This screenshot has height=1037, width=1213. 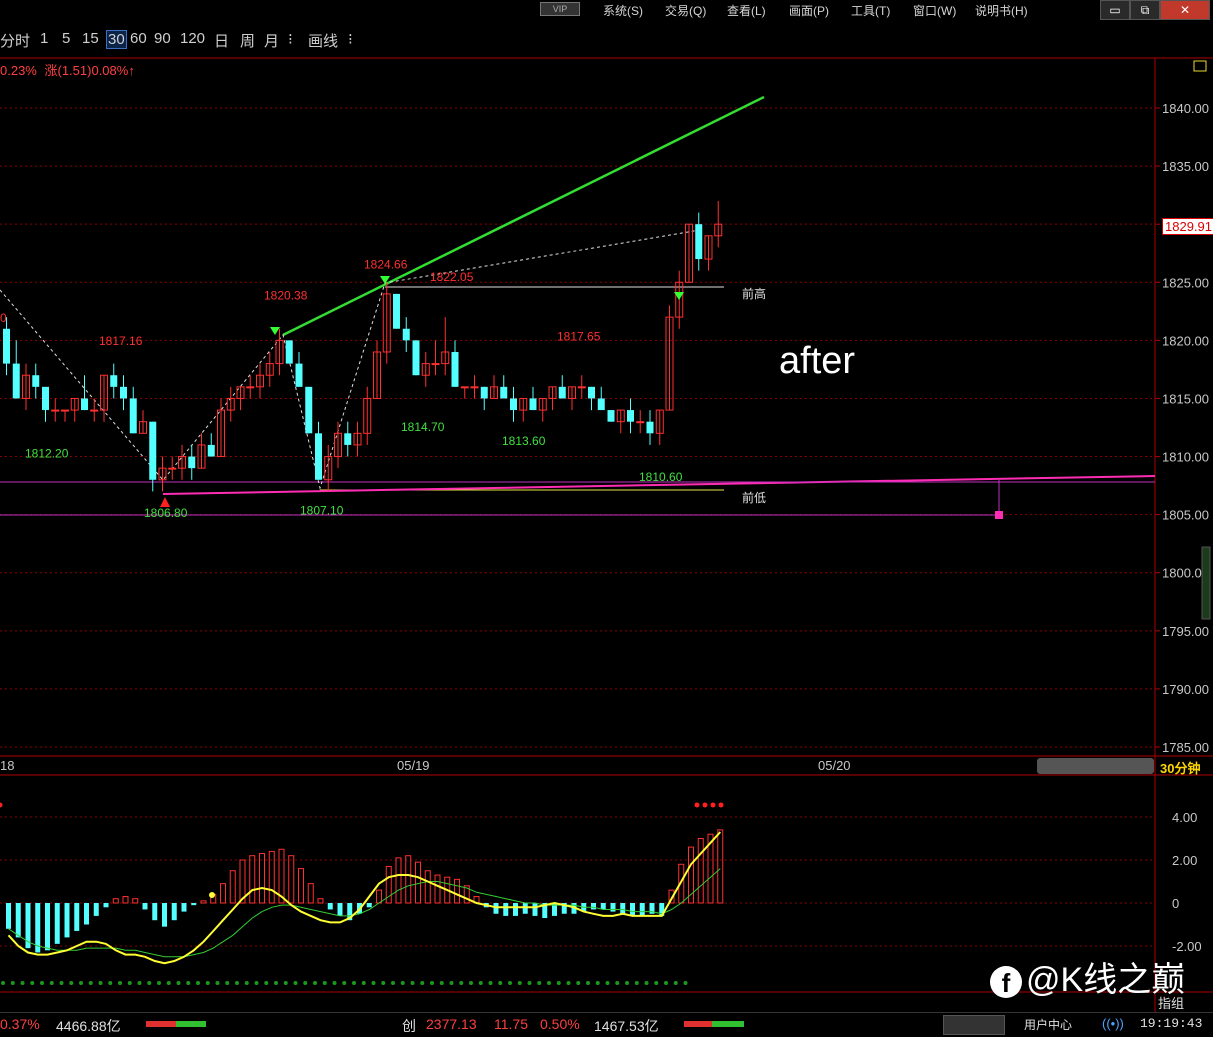 What do you see at coordinates (511, 1024) in the screenshot?
I see `chuang-change: 11.75` at bounding box center [511, 1024].